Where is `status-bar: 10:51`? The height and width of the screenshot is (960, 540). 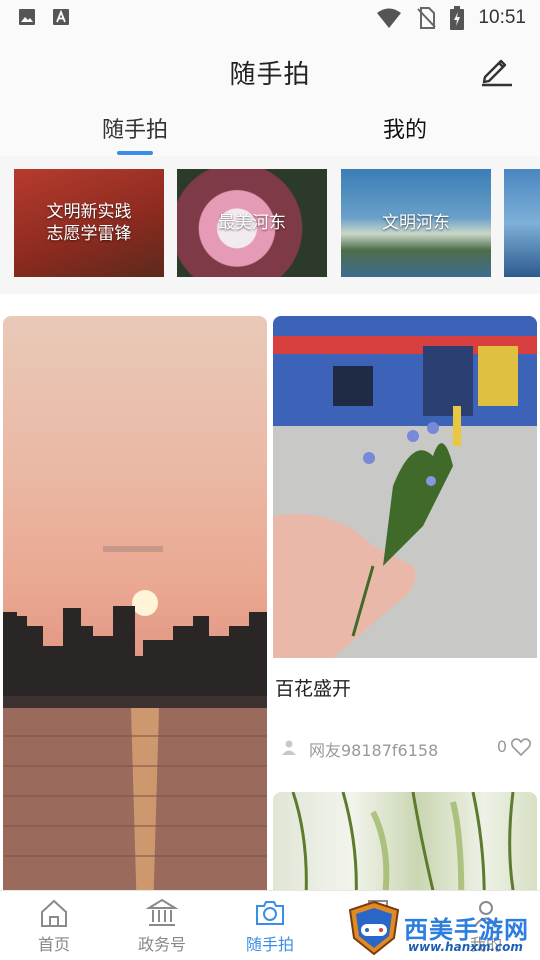 status-bar: 10:51 is located at coordinates (270, 19).